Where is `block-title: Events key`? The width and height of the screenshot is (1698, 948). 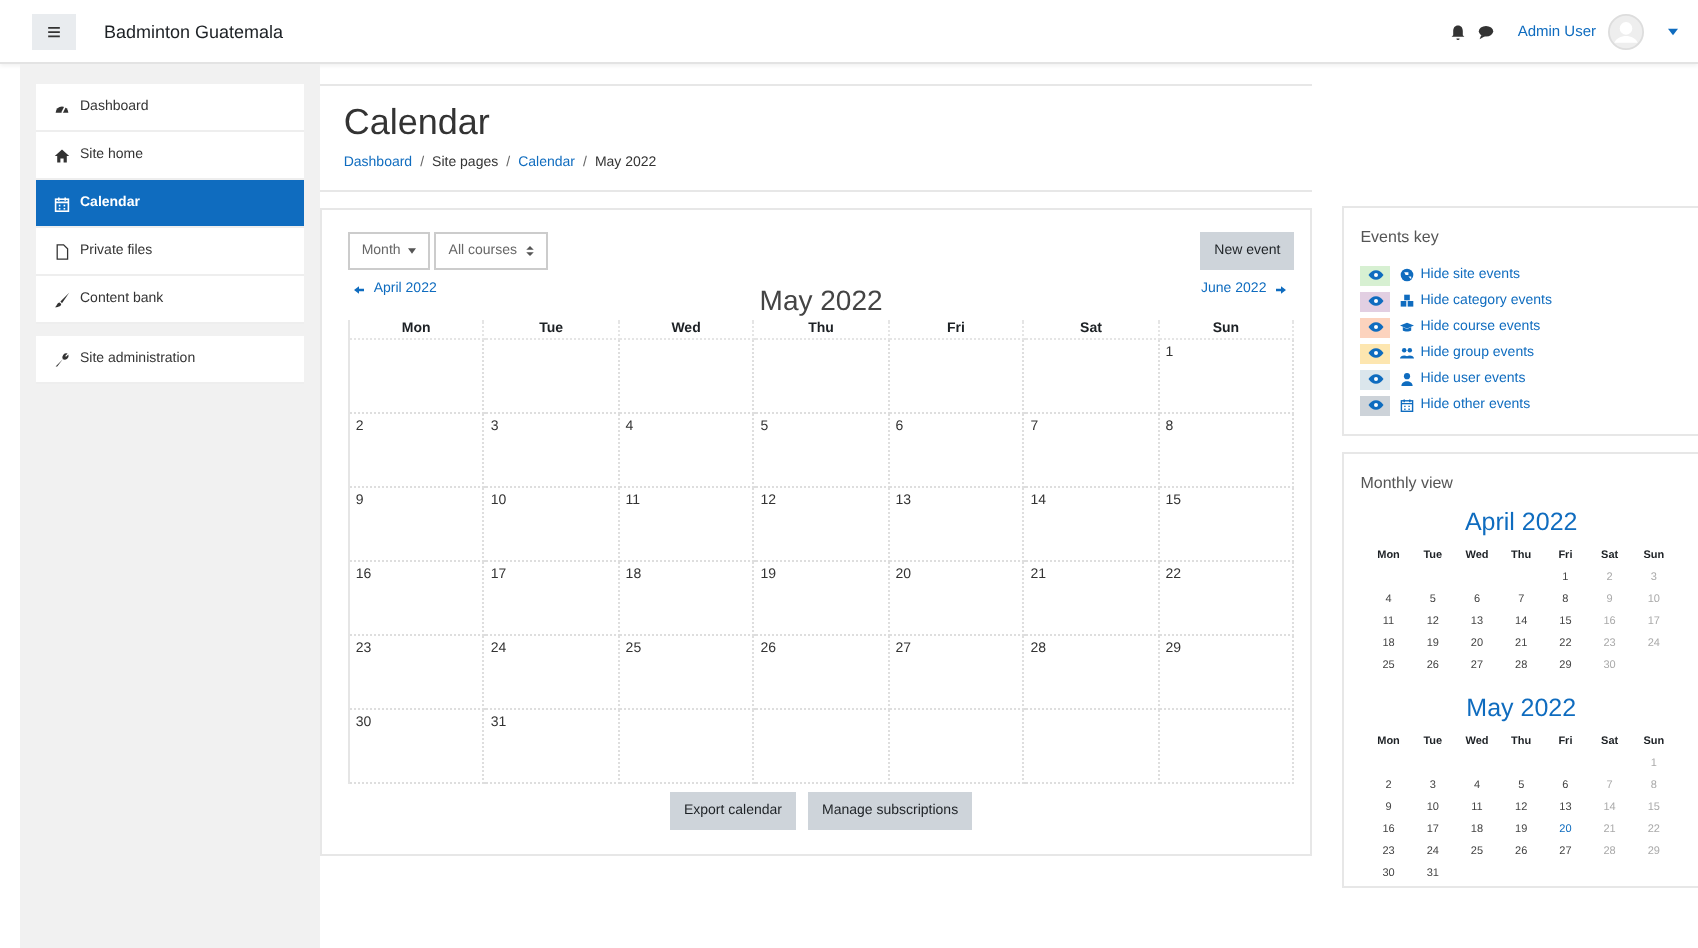
block-title: Events key is located at coordinates (1400, 237).